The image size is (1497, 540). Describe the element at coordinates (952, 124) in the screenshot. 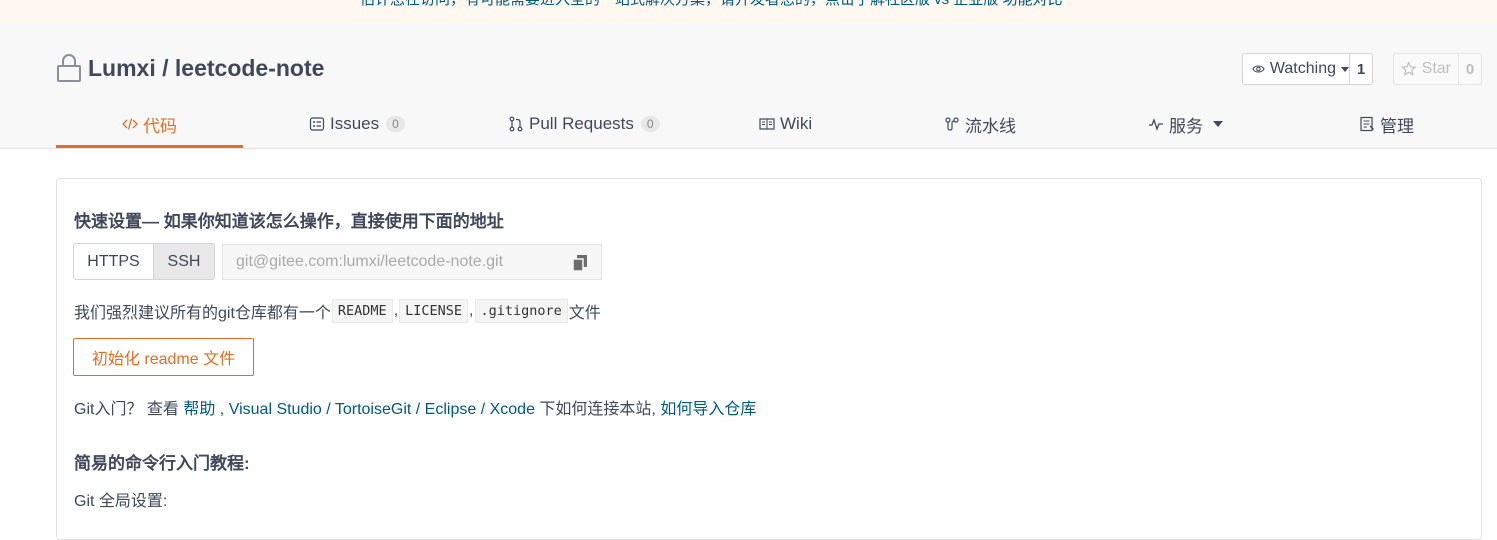

I see `pipeline-icon` at that location.